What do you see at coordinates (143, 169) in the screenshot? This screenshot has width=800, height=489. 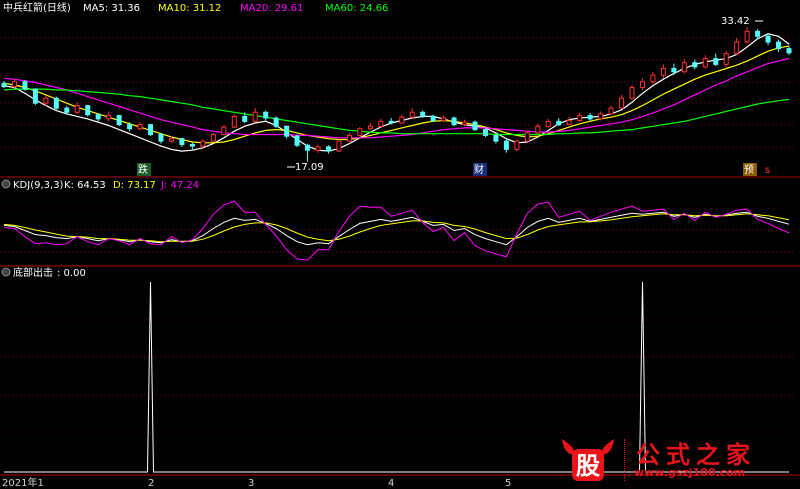 I see `tag-die: 跌` at bounding box center [143, 169].